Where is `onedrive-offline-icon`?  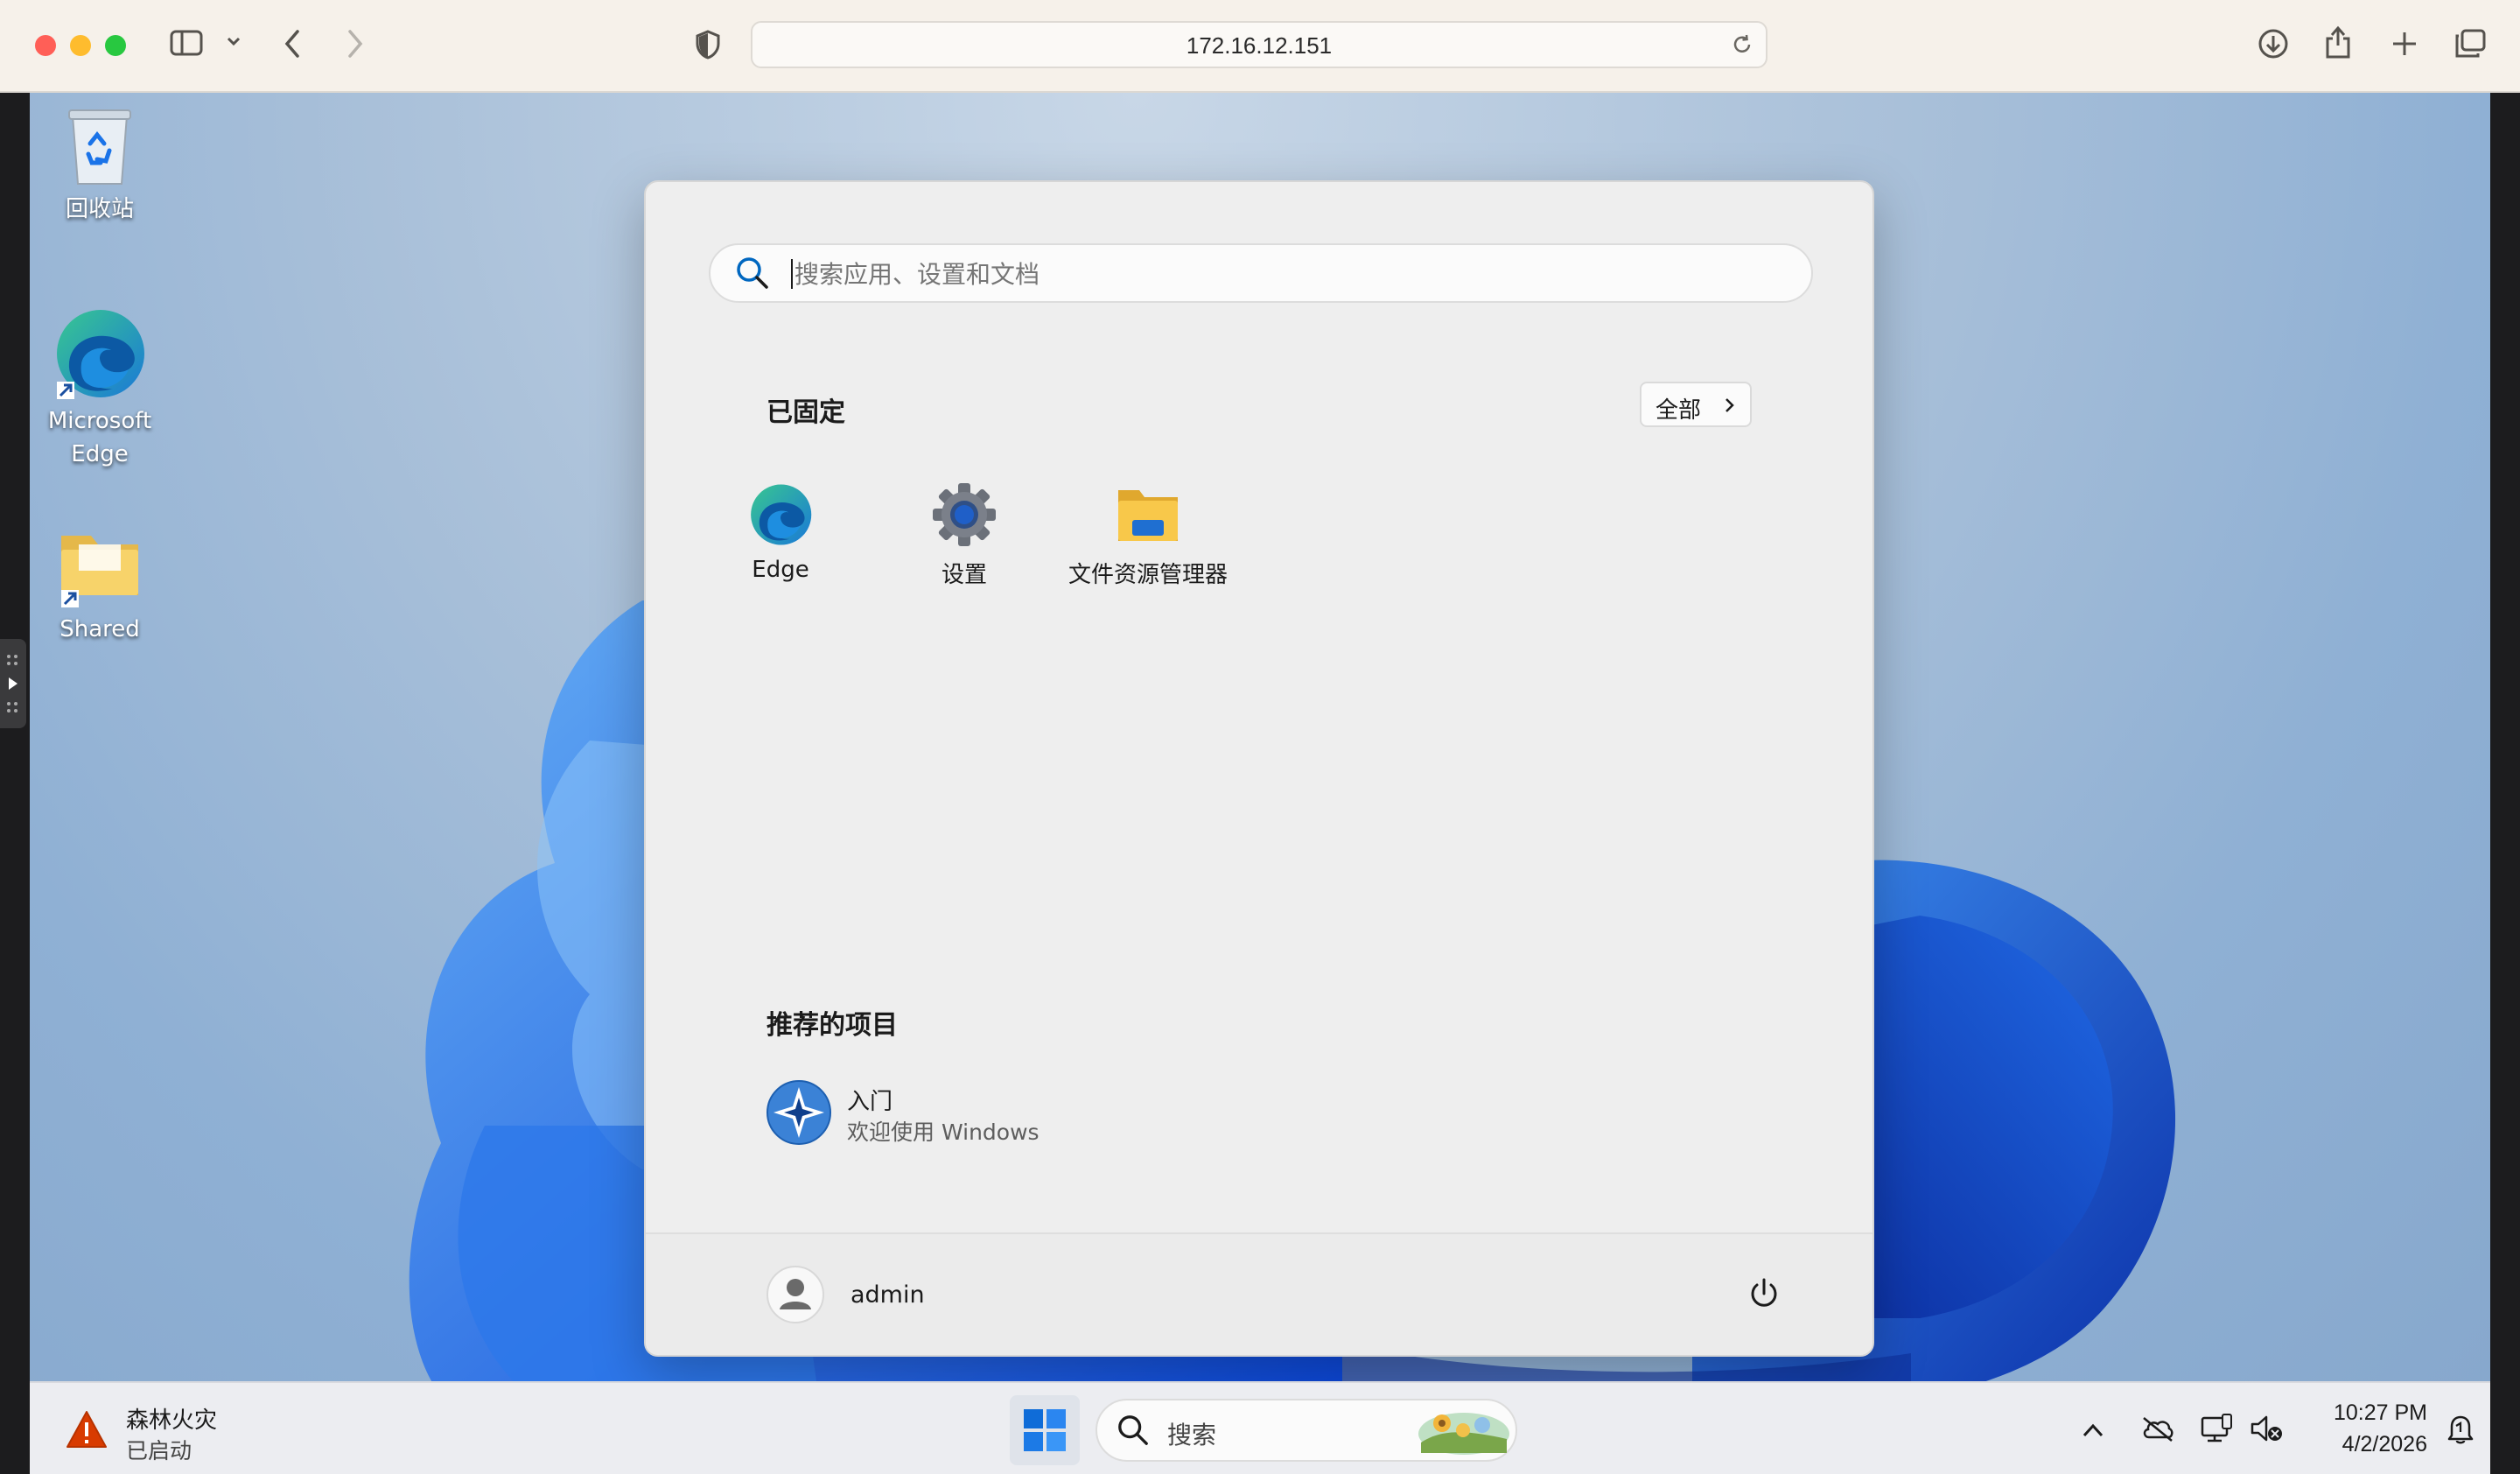 onedrive-offline-icon is located at coordinates (2157, 1428).